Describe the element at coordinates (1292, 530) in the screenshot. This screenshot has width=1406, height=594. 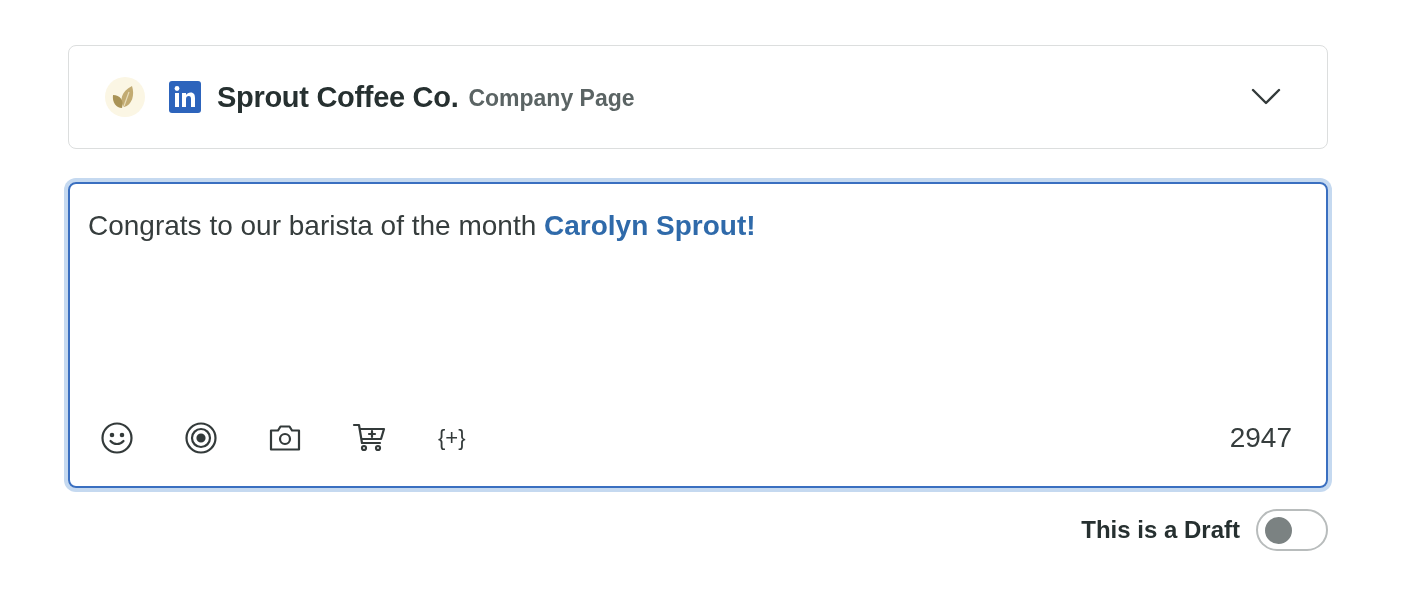
I see `draft-toggle` at that location.